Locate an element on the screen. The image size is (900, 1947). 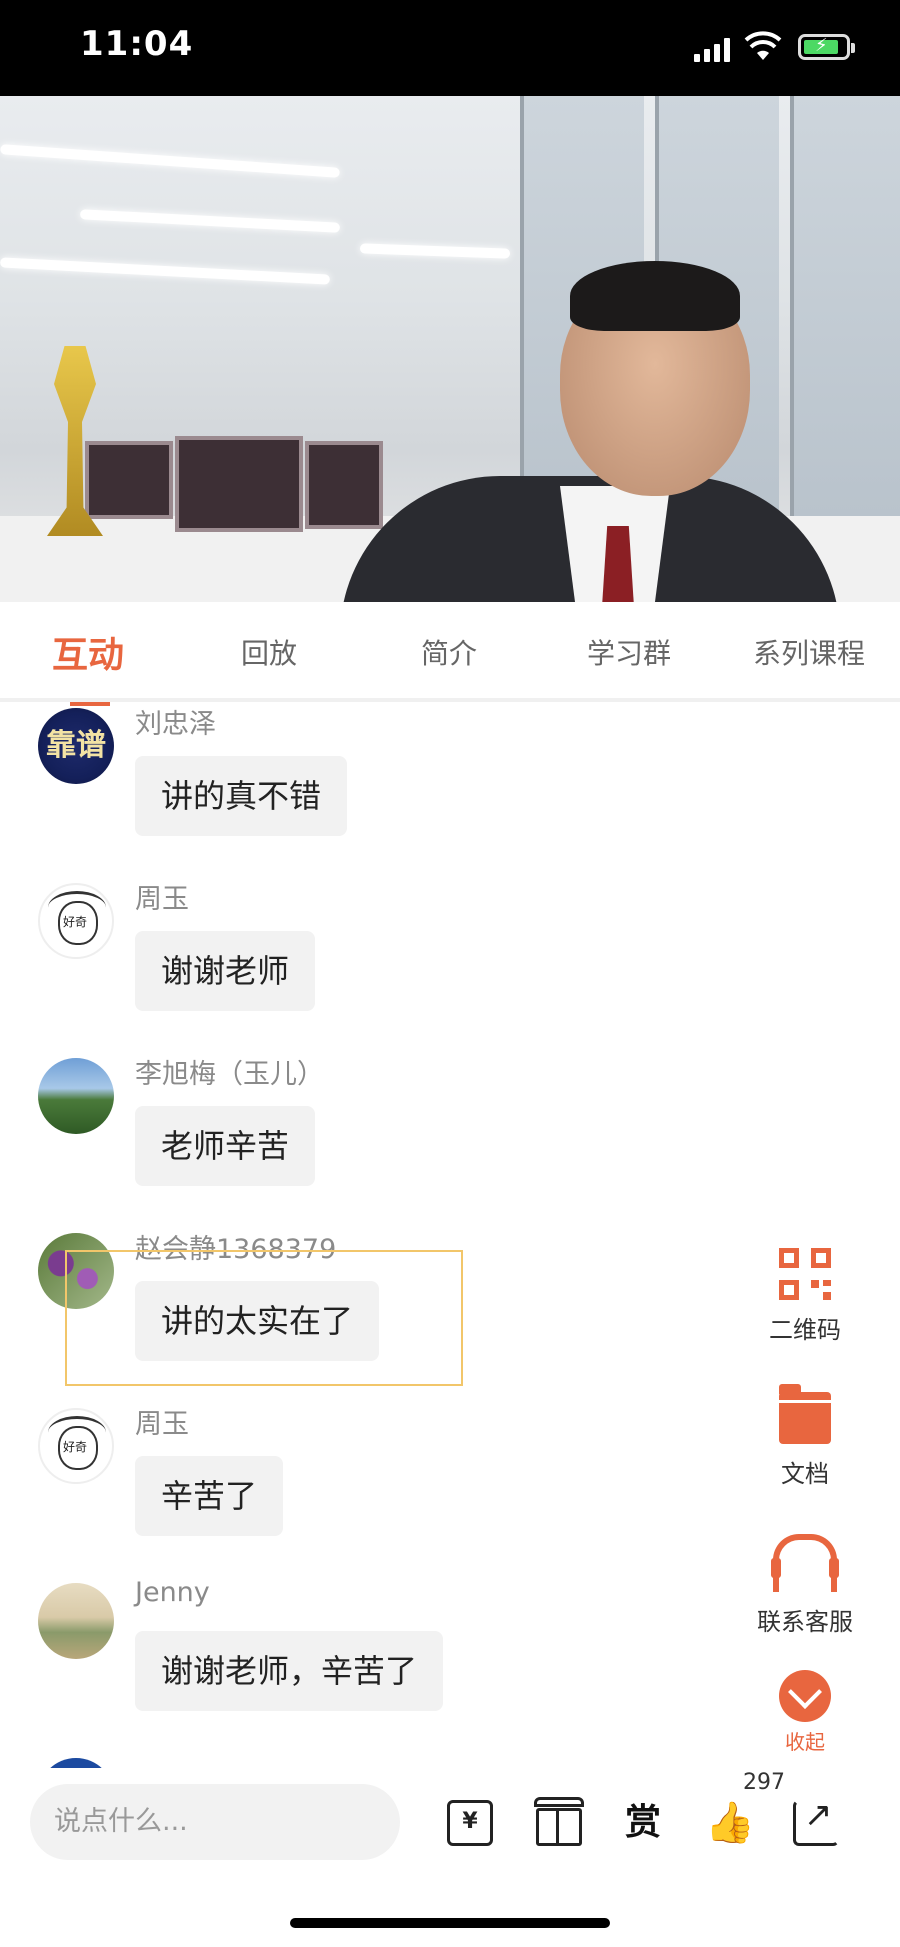
message-bubble: 谢谢老师 is located at coordinates (225, 971).